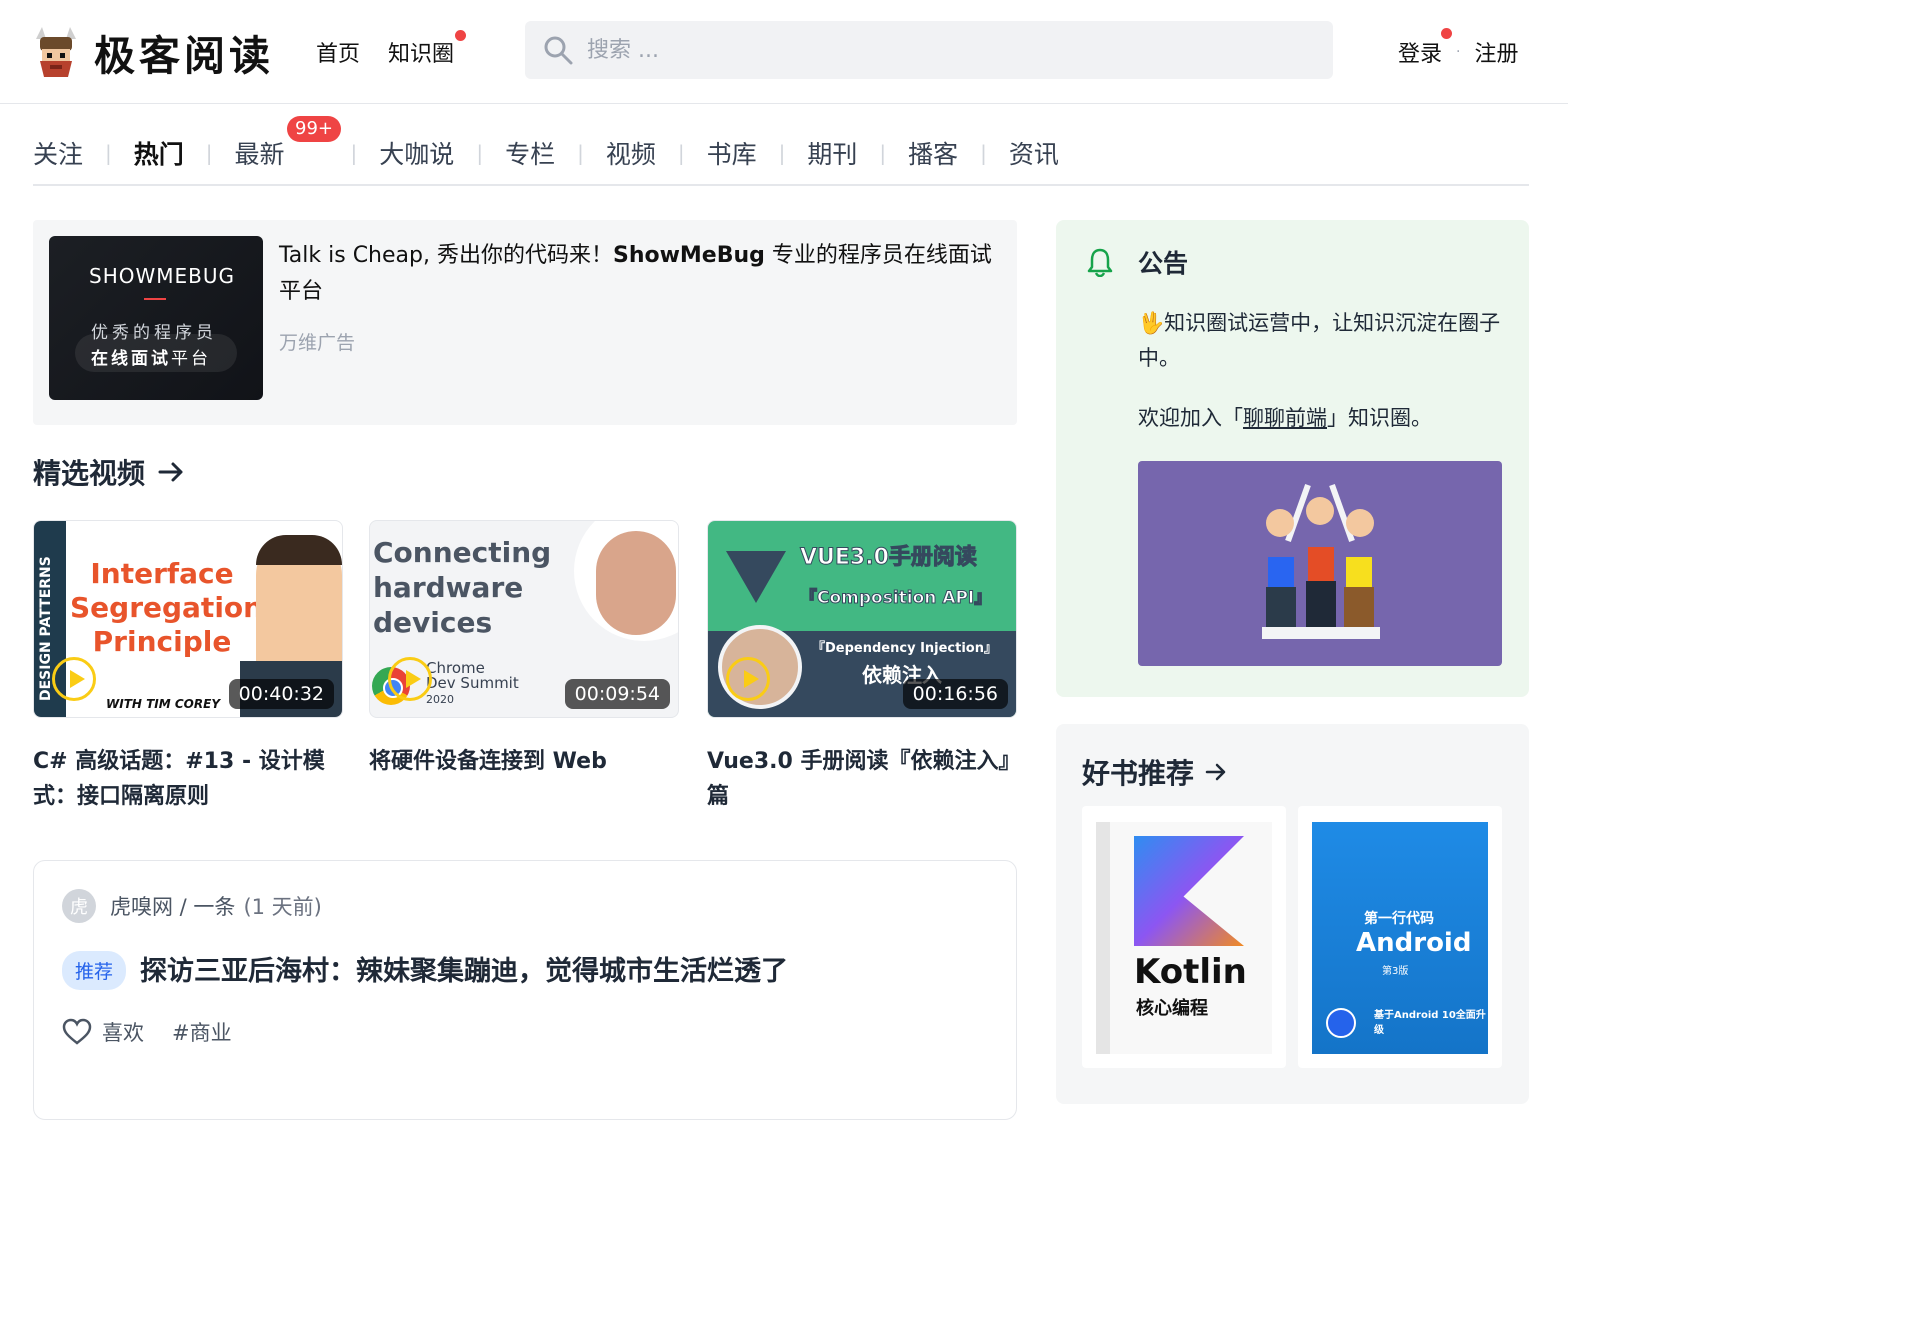 The image size is (1912, 1322). What do you see at coordinates (756, 577) in the screenshot?
I see `vue-logo-icon` at bounding box center [756, 577].